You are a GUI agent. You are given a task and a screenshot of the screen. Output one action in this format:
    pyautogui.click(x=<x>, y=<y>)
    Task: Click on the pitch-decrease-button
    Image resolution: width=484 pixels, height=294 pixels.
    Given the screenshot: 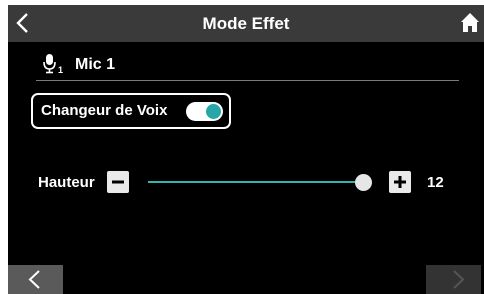 What is the action you would take?
    pyautogui.click(x=118, y=182)
    